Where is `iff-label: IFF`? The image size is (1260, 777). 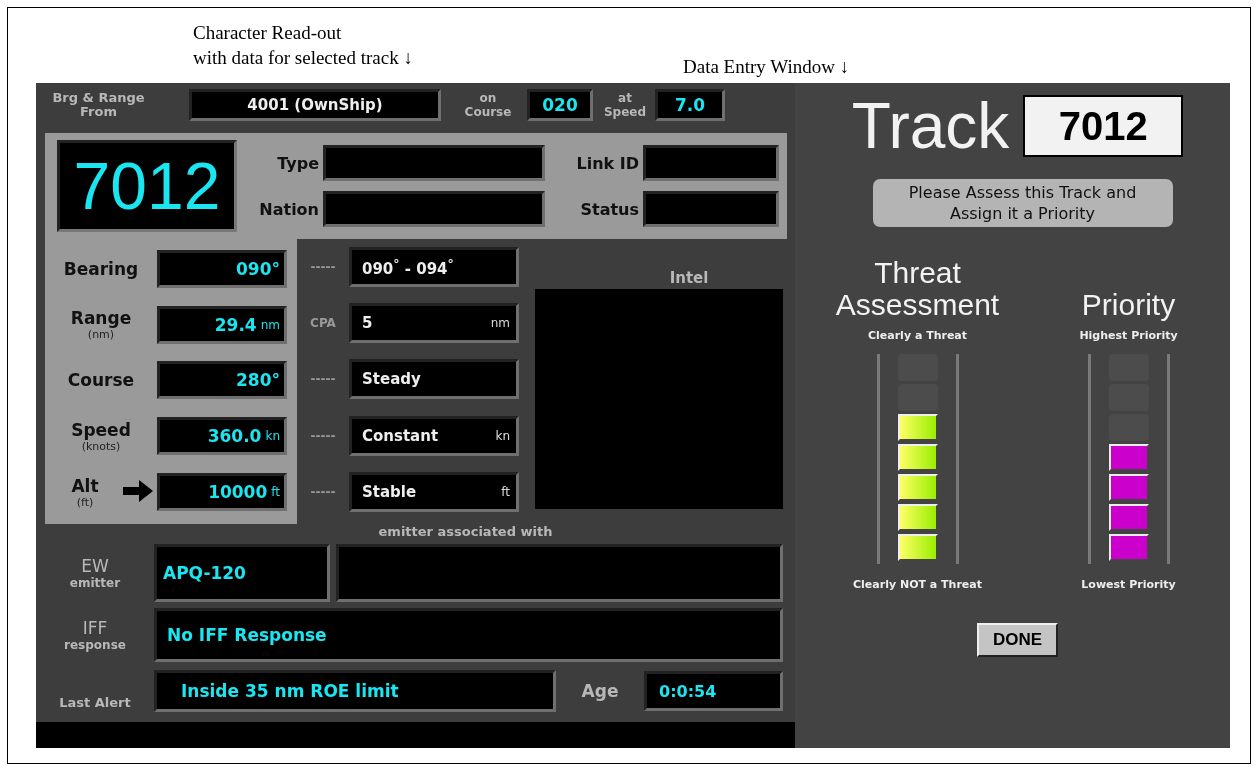
iff-label: IFF is located at coordinates (95, 628).